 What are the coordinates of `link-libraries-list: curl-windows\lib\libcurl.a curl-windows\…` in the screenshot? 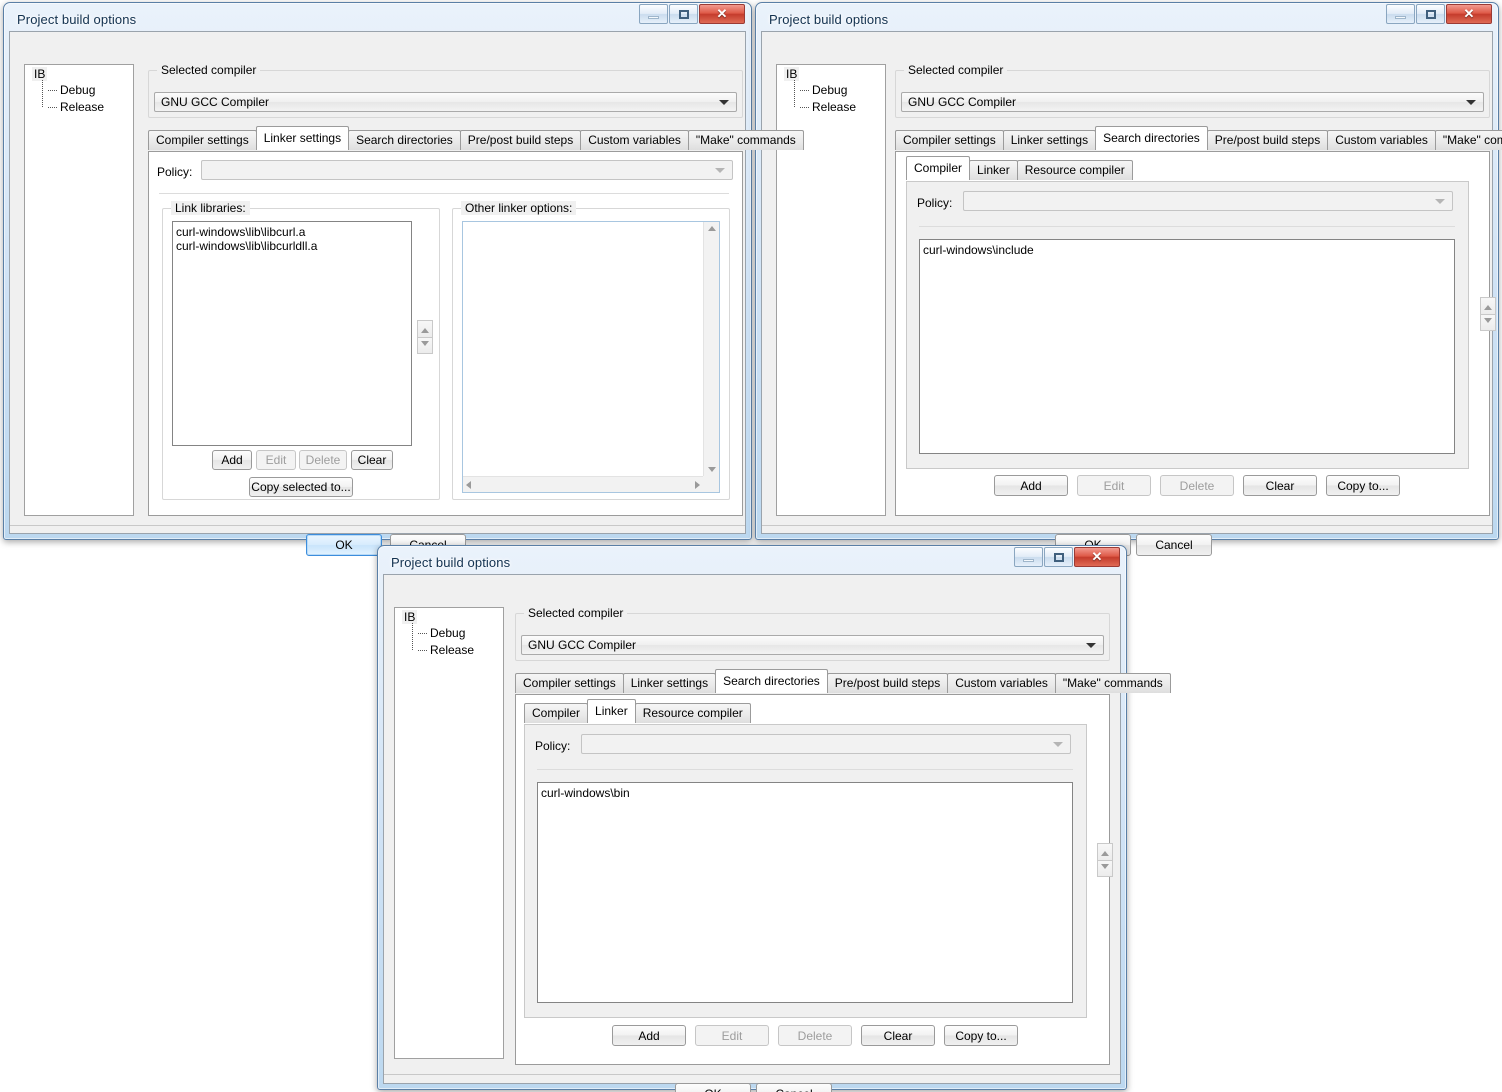 It's located at (292, 333).